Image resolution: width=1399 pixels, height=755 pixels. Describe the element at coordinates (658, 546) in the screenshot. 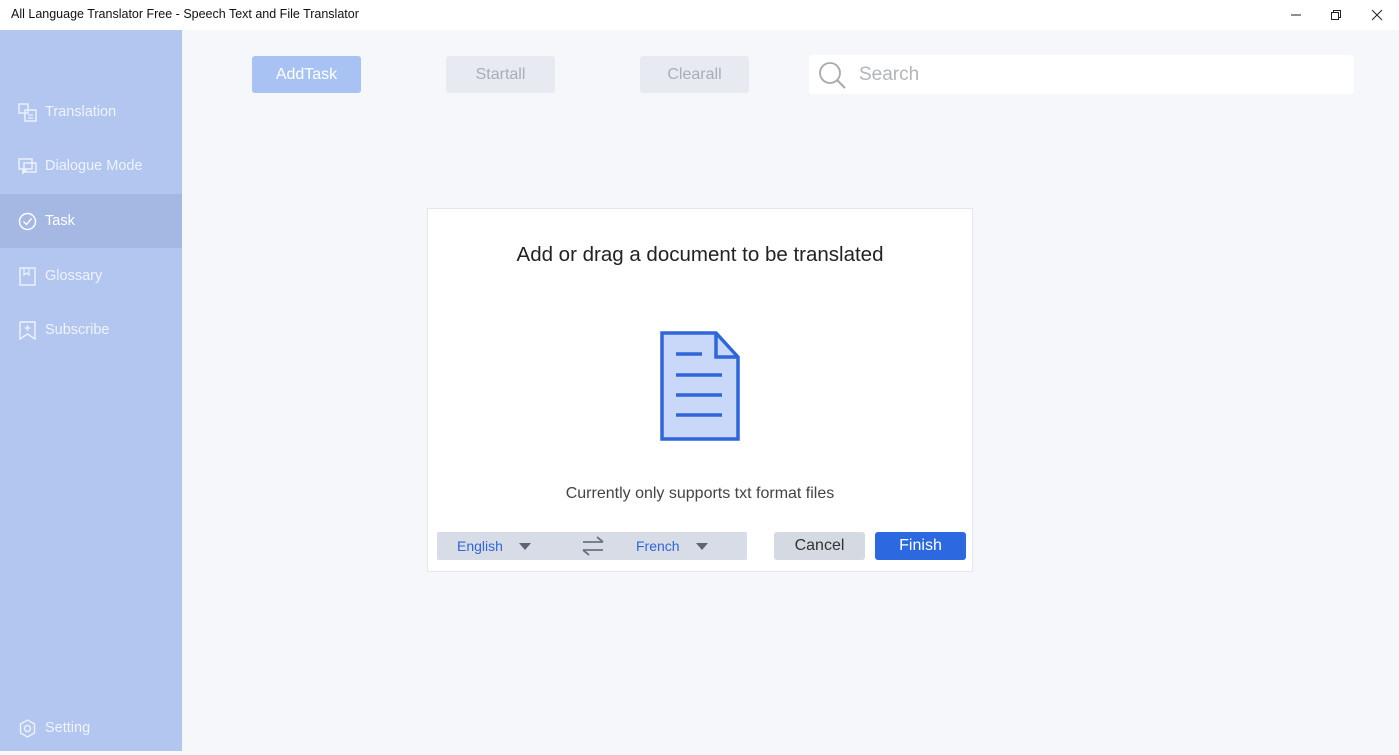

I see `target-language-label: French` at that location.